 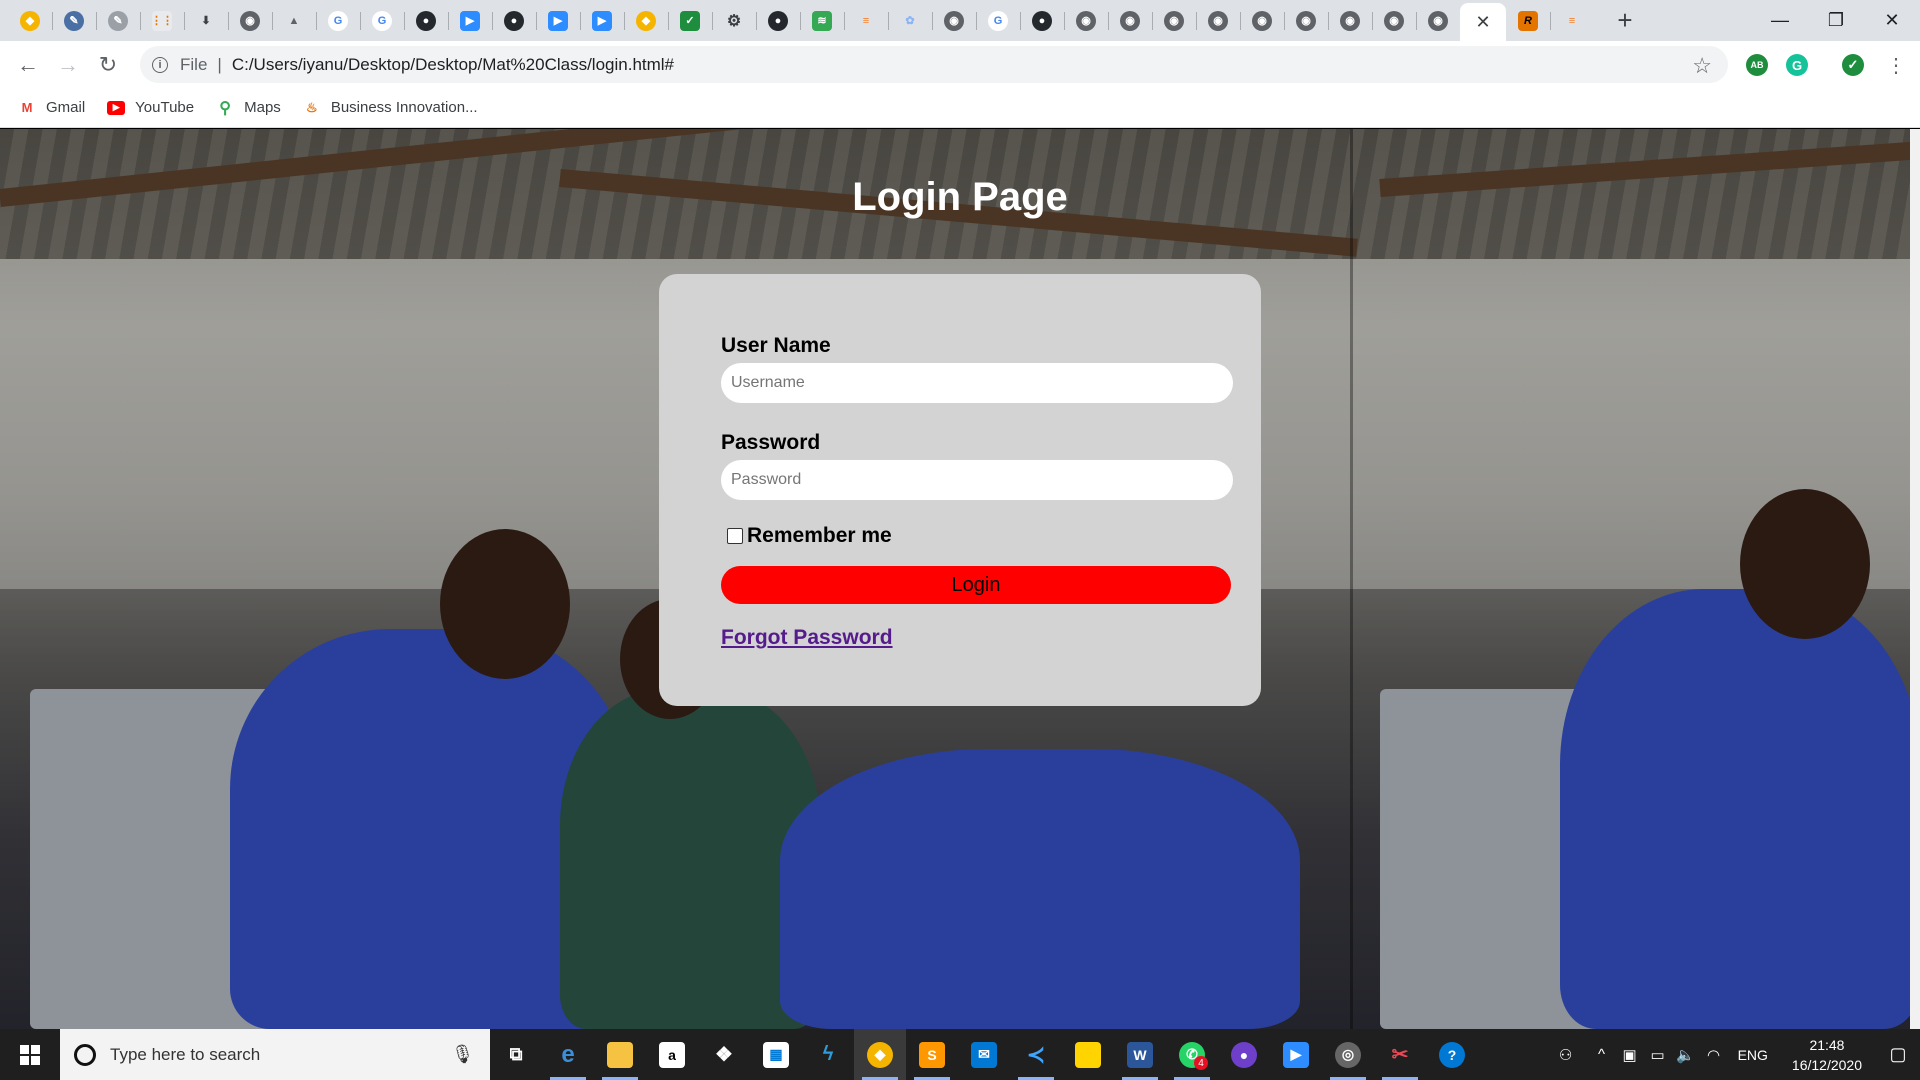 I want to click on vscode-icon: ≺, so click(x=1036, y=1054).